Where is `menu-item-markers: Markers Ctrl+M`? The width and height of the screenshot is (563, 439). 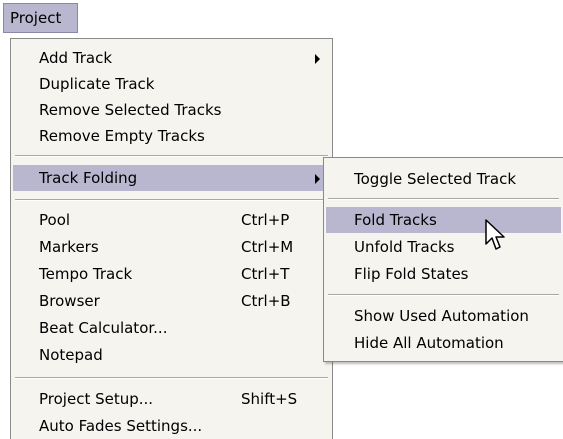 menu-item-markers: Markers Ctrl+M is located at coordinates (171, 247).